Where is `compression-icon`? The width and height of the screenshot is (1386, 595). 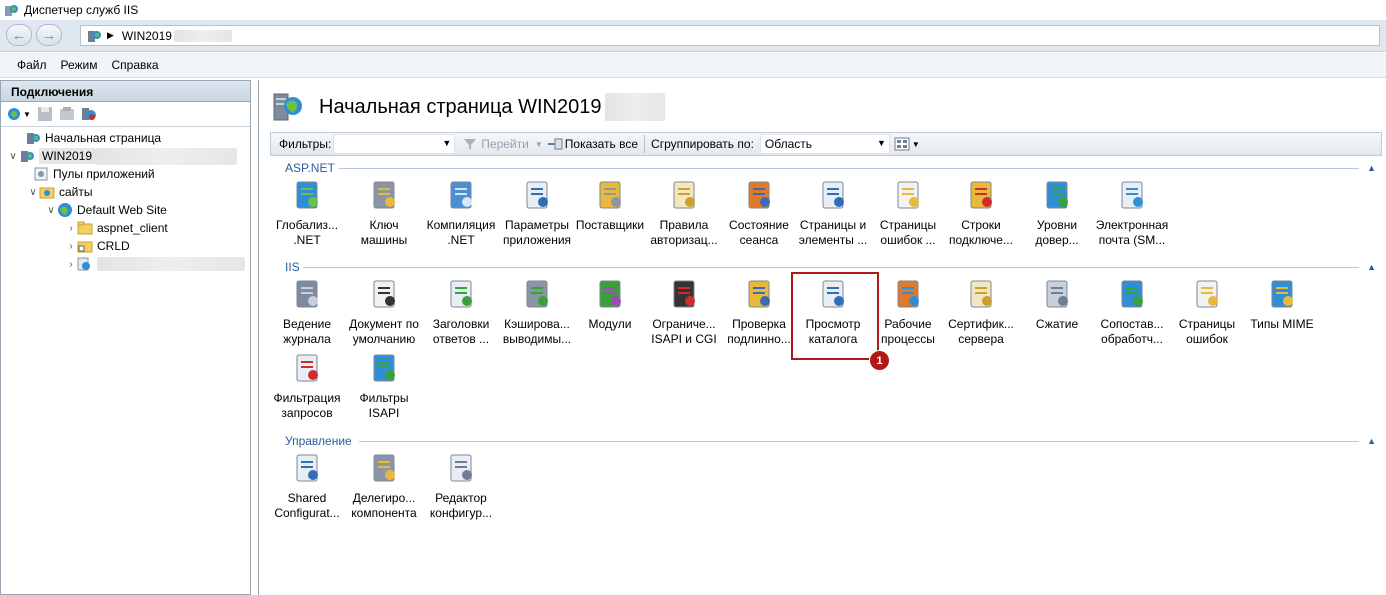 compression-icon is located at coordinates (1057, 294).